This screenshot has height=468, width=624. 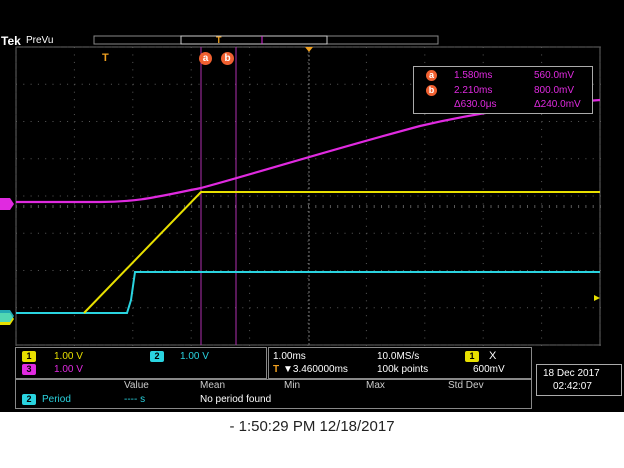 What do you see at coordinates (29, 369) in the screenshot?
I see `channel-3-badge: 3` at bounding box center [29, 369].